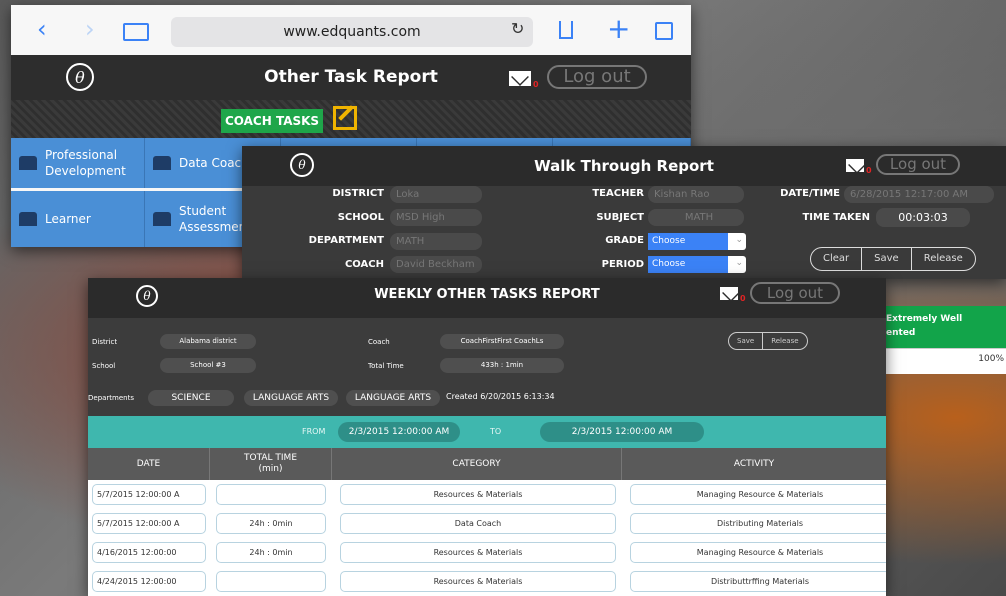 This screenshot has width=1006, height=596. I want to click on district-field: Alabama district, so click(208, 341).